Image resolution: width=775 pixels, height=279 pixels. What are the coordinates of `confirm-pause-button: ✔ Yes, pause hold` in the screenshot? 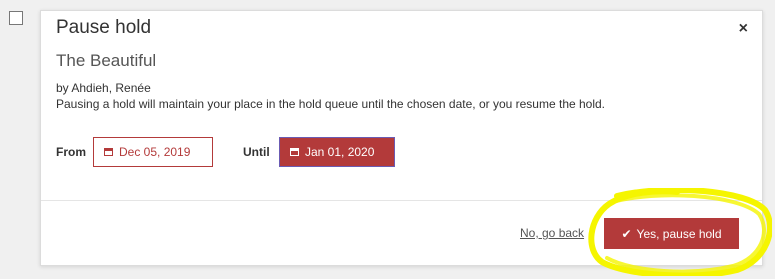 It's located at (671, 233).